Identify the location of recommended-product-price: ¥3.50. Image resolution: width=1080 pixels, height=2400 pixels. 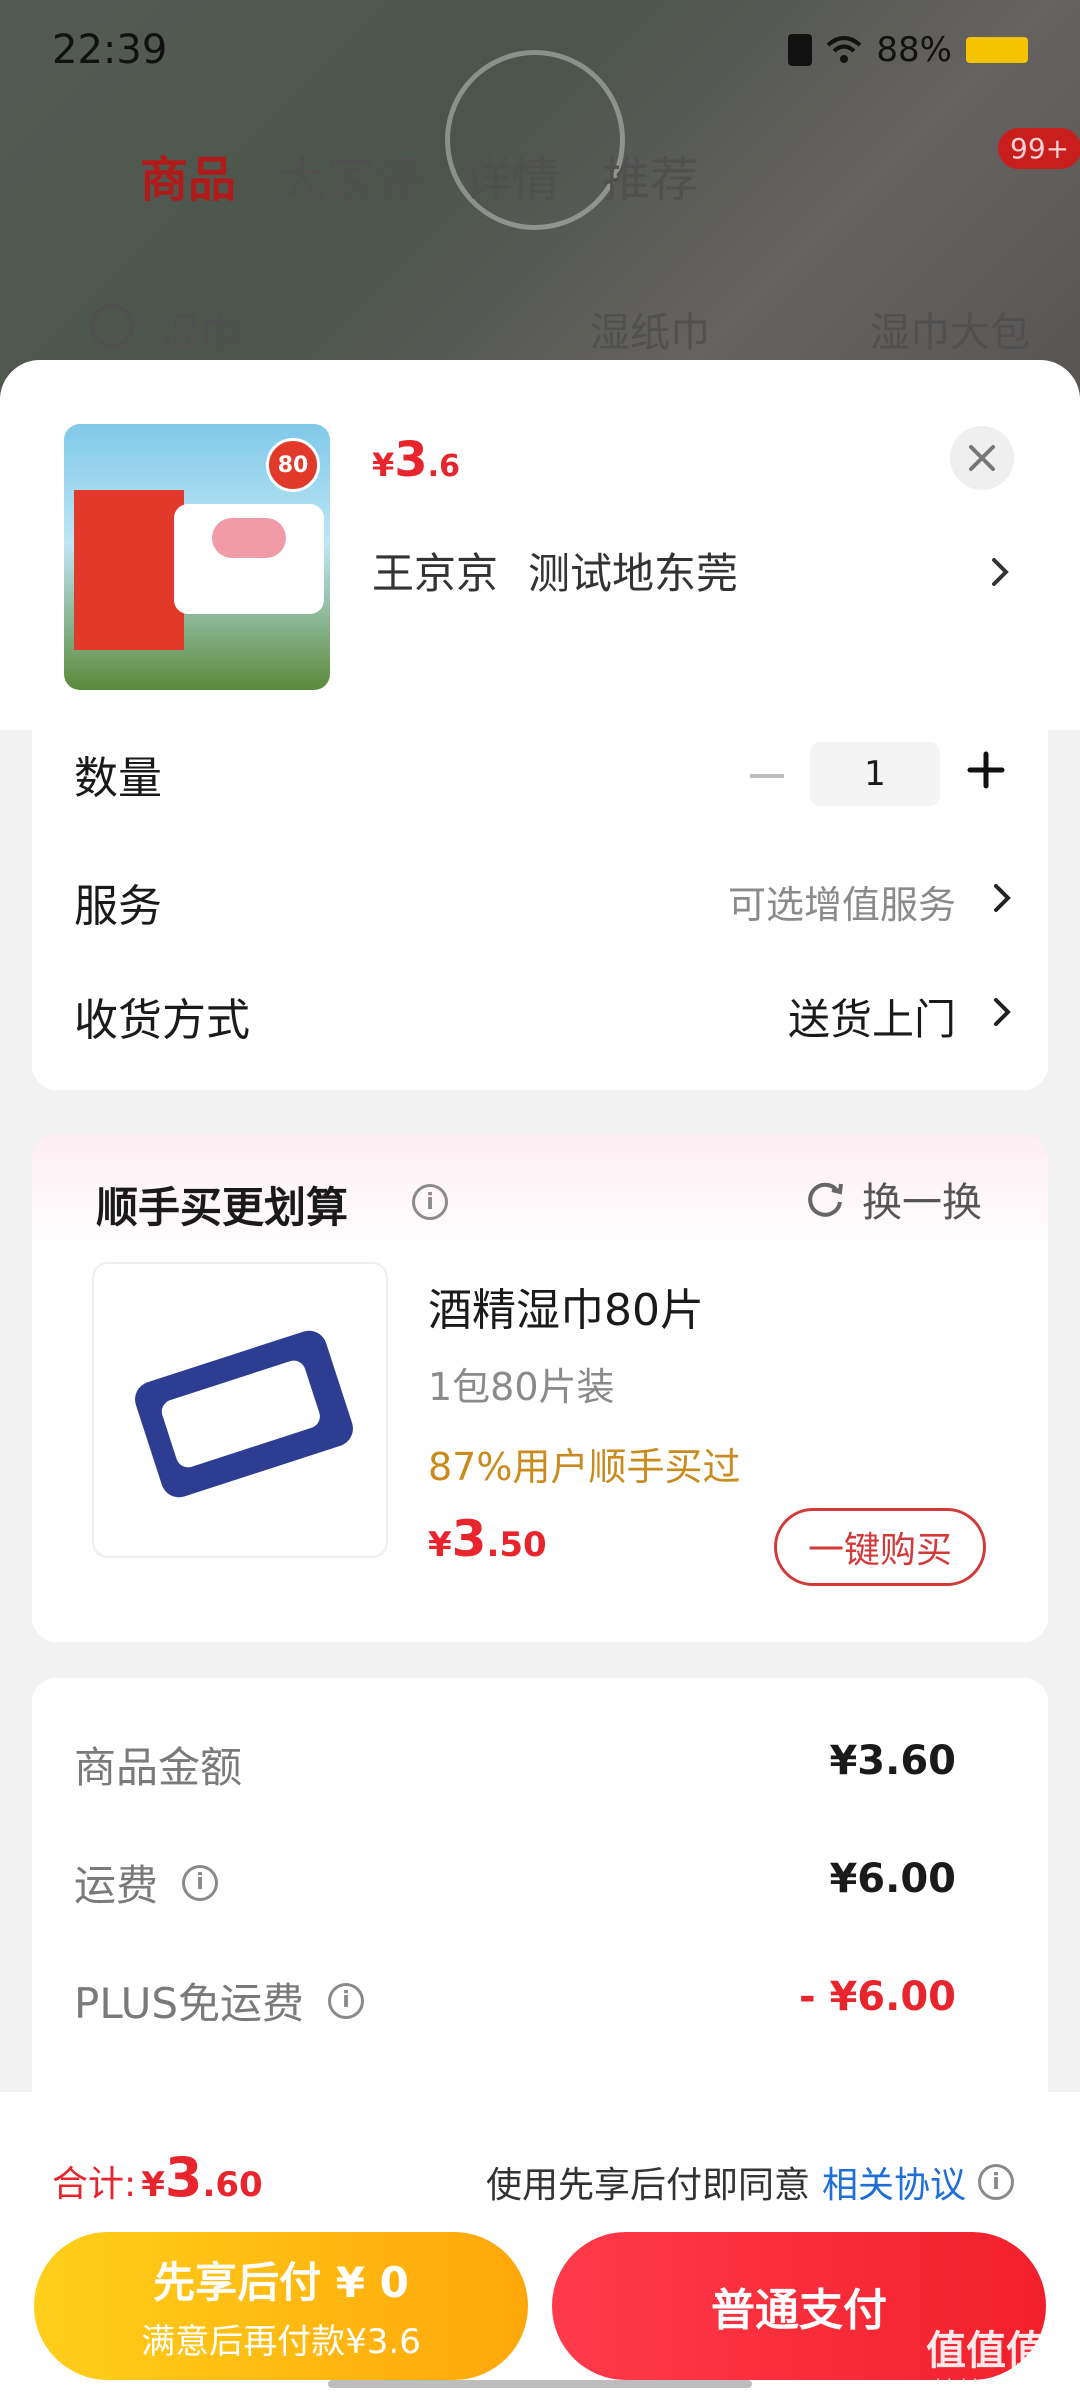
(487, 1539).